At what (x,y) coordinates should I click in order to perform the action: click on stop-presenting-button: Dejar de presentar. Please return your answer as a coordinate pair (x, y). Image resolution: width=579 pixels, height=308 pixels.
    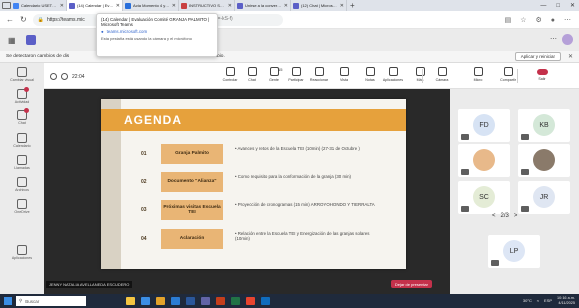
    Looking at the image, I should click on (411, 284).